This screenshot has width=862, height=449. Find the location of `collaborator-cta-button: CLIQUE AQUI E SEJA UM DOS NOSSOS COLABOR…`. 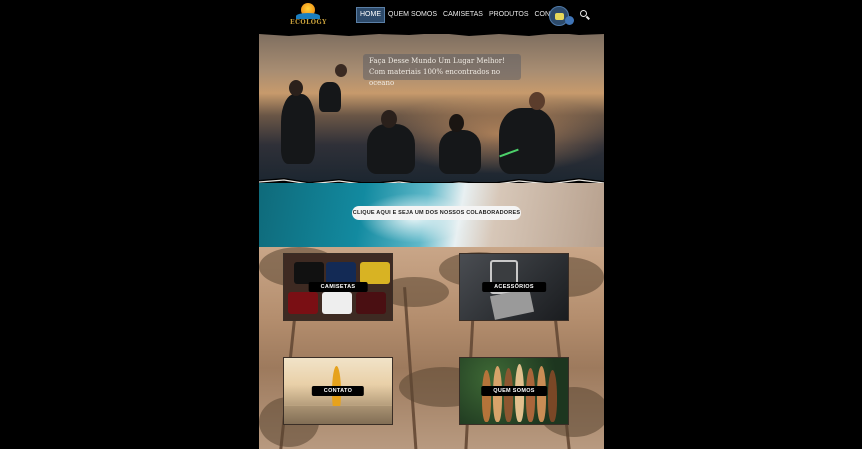

collaborator-cta-button: CLIQUE AQUI E SEJA UM DOS NOSSOS COLABOR… is located at coordinates (436, 213).